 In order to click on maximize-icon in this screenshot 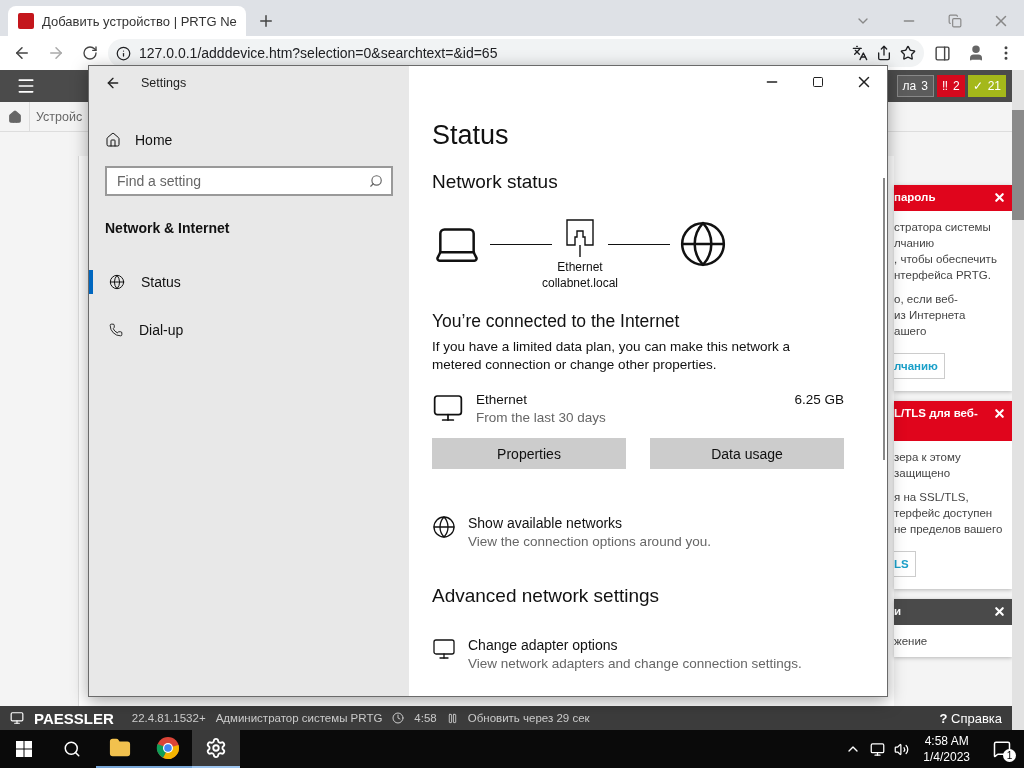, I will do `click(818, 82)`.